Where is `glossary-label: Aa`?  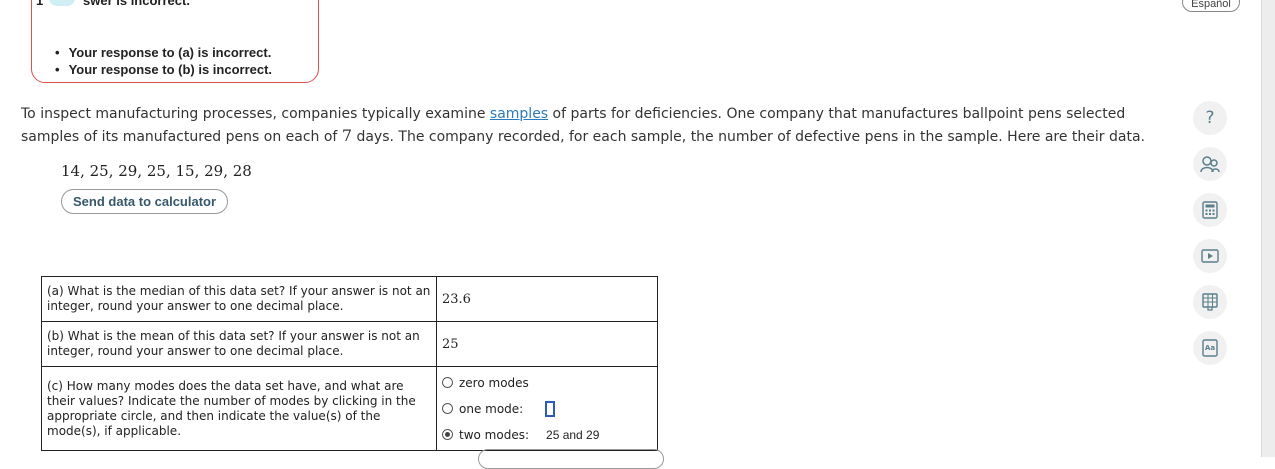 glossary-label: Aa is located at coordinates (1210, 348).